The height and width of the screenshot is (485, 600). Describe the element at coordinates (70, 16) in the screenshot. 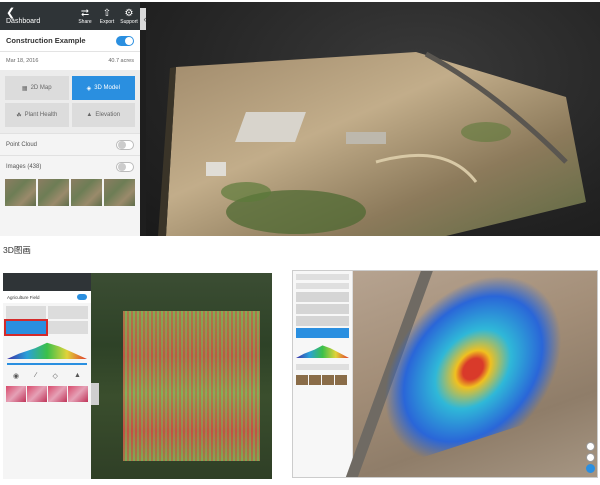

I see `sidebar-toolbar: ❮ Dashboard ⮂ Share ⇧ Export ⚙ Support` at that location.